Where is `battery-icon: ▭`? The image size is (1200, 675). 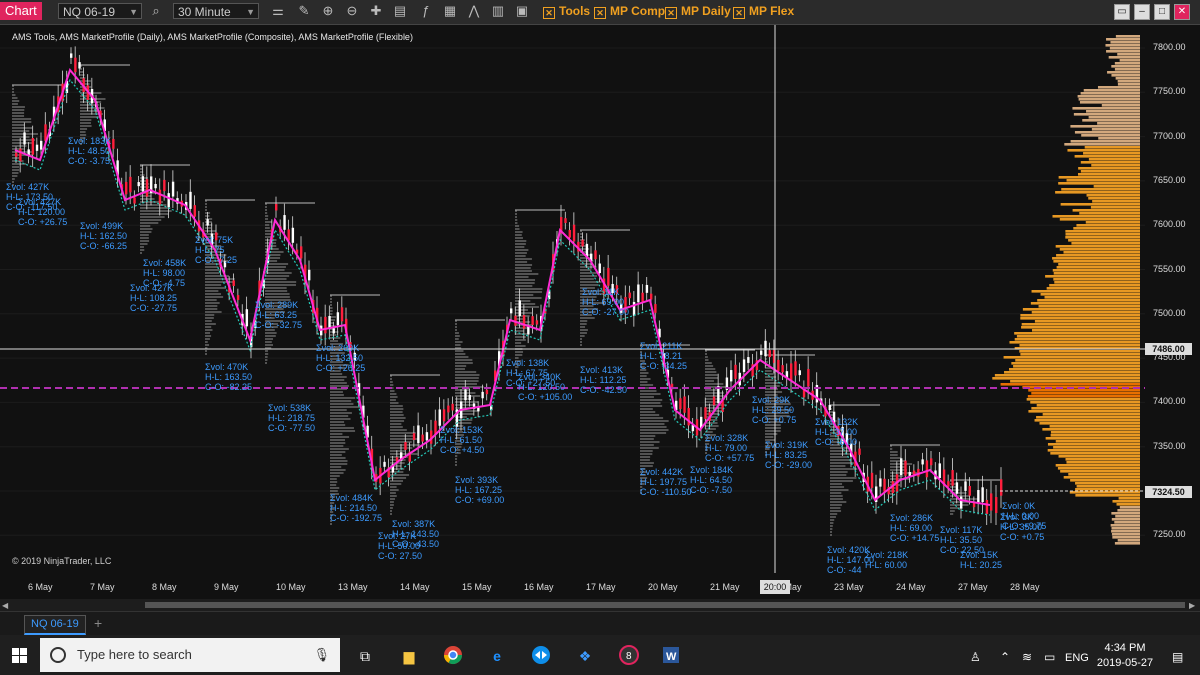
battery-icon: ▭ is located at coordinates (1049, 657).